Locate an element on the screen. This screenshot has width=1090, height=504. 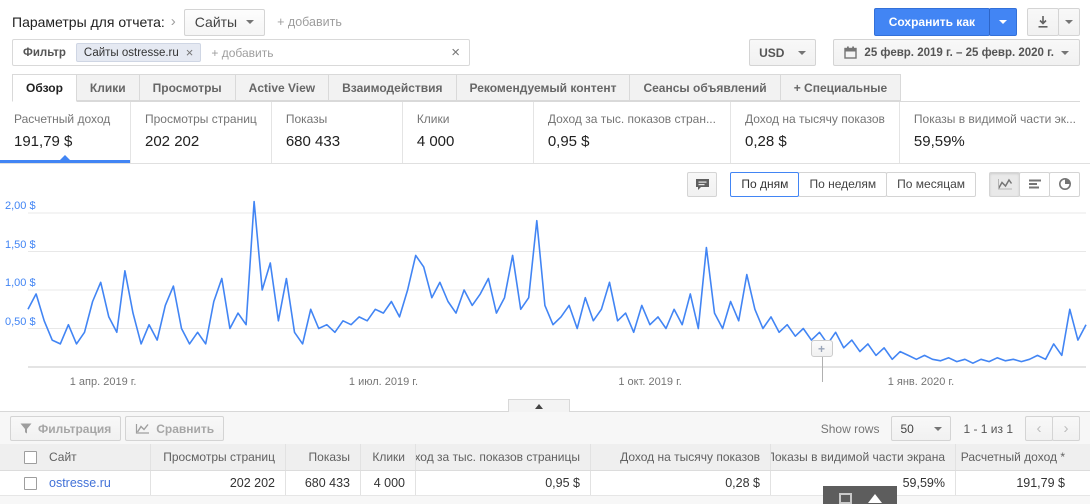
site-link: ostresse.ru is located at coordinates (80, 483).